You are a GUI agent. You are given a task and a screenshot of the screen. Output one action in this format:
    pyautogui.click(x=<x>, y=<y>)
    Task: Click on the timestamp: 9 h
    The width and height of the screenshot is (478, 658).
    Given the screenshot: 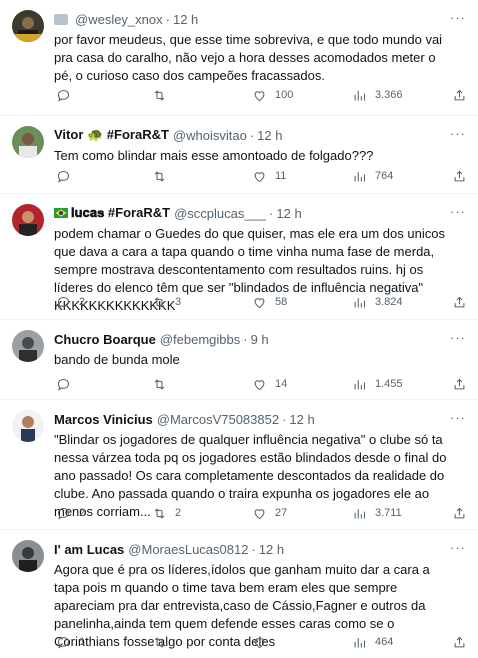 What is the action you would take?
    pyautogui.click(x=260, y=339)
    